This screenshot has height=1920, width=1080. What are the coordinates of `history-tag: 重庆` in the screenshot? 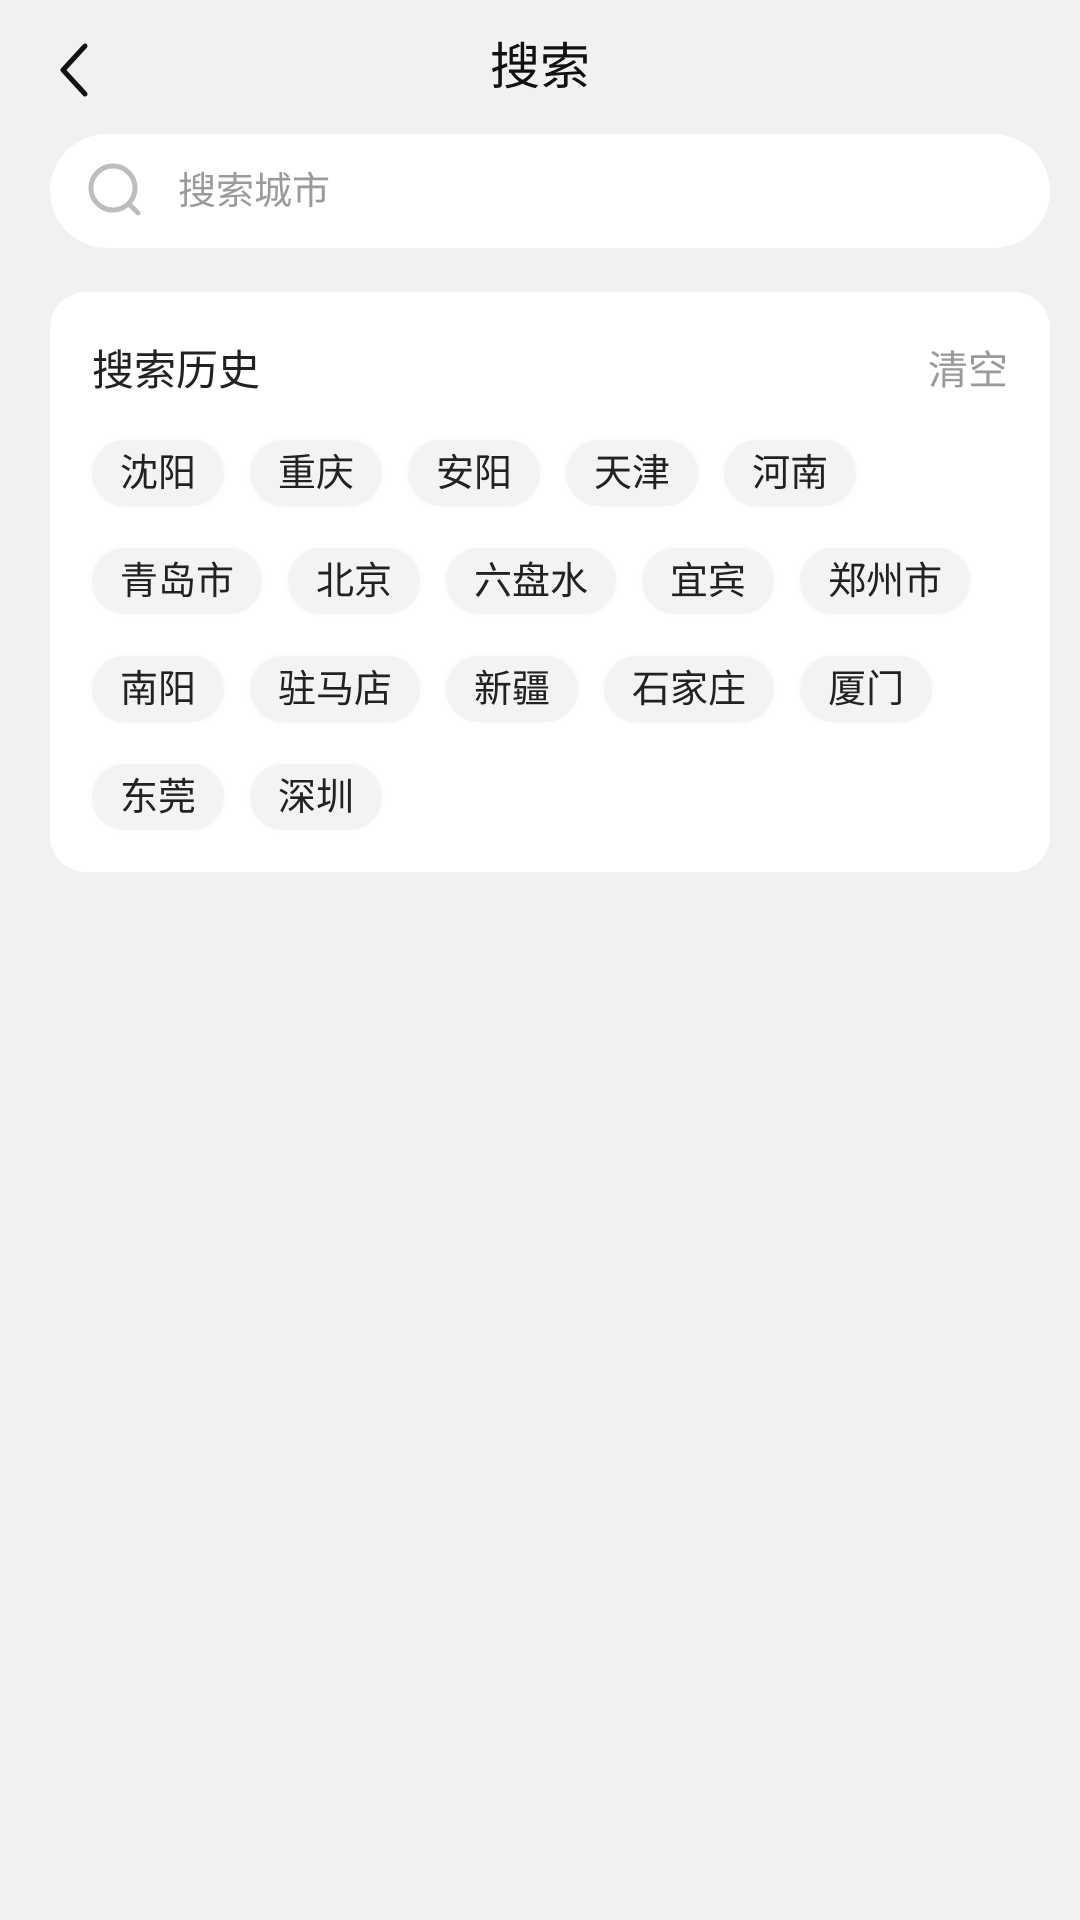 It's located at (316, 473).